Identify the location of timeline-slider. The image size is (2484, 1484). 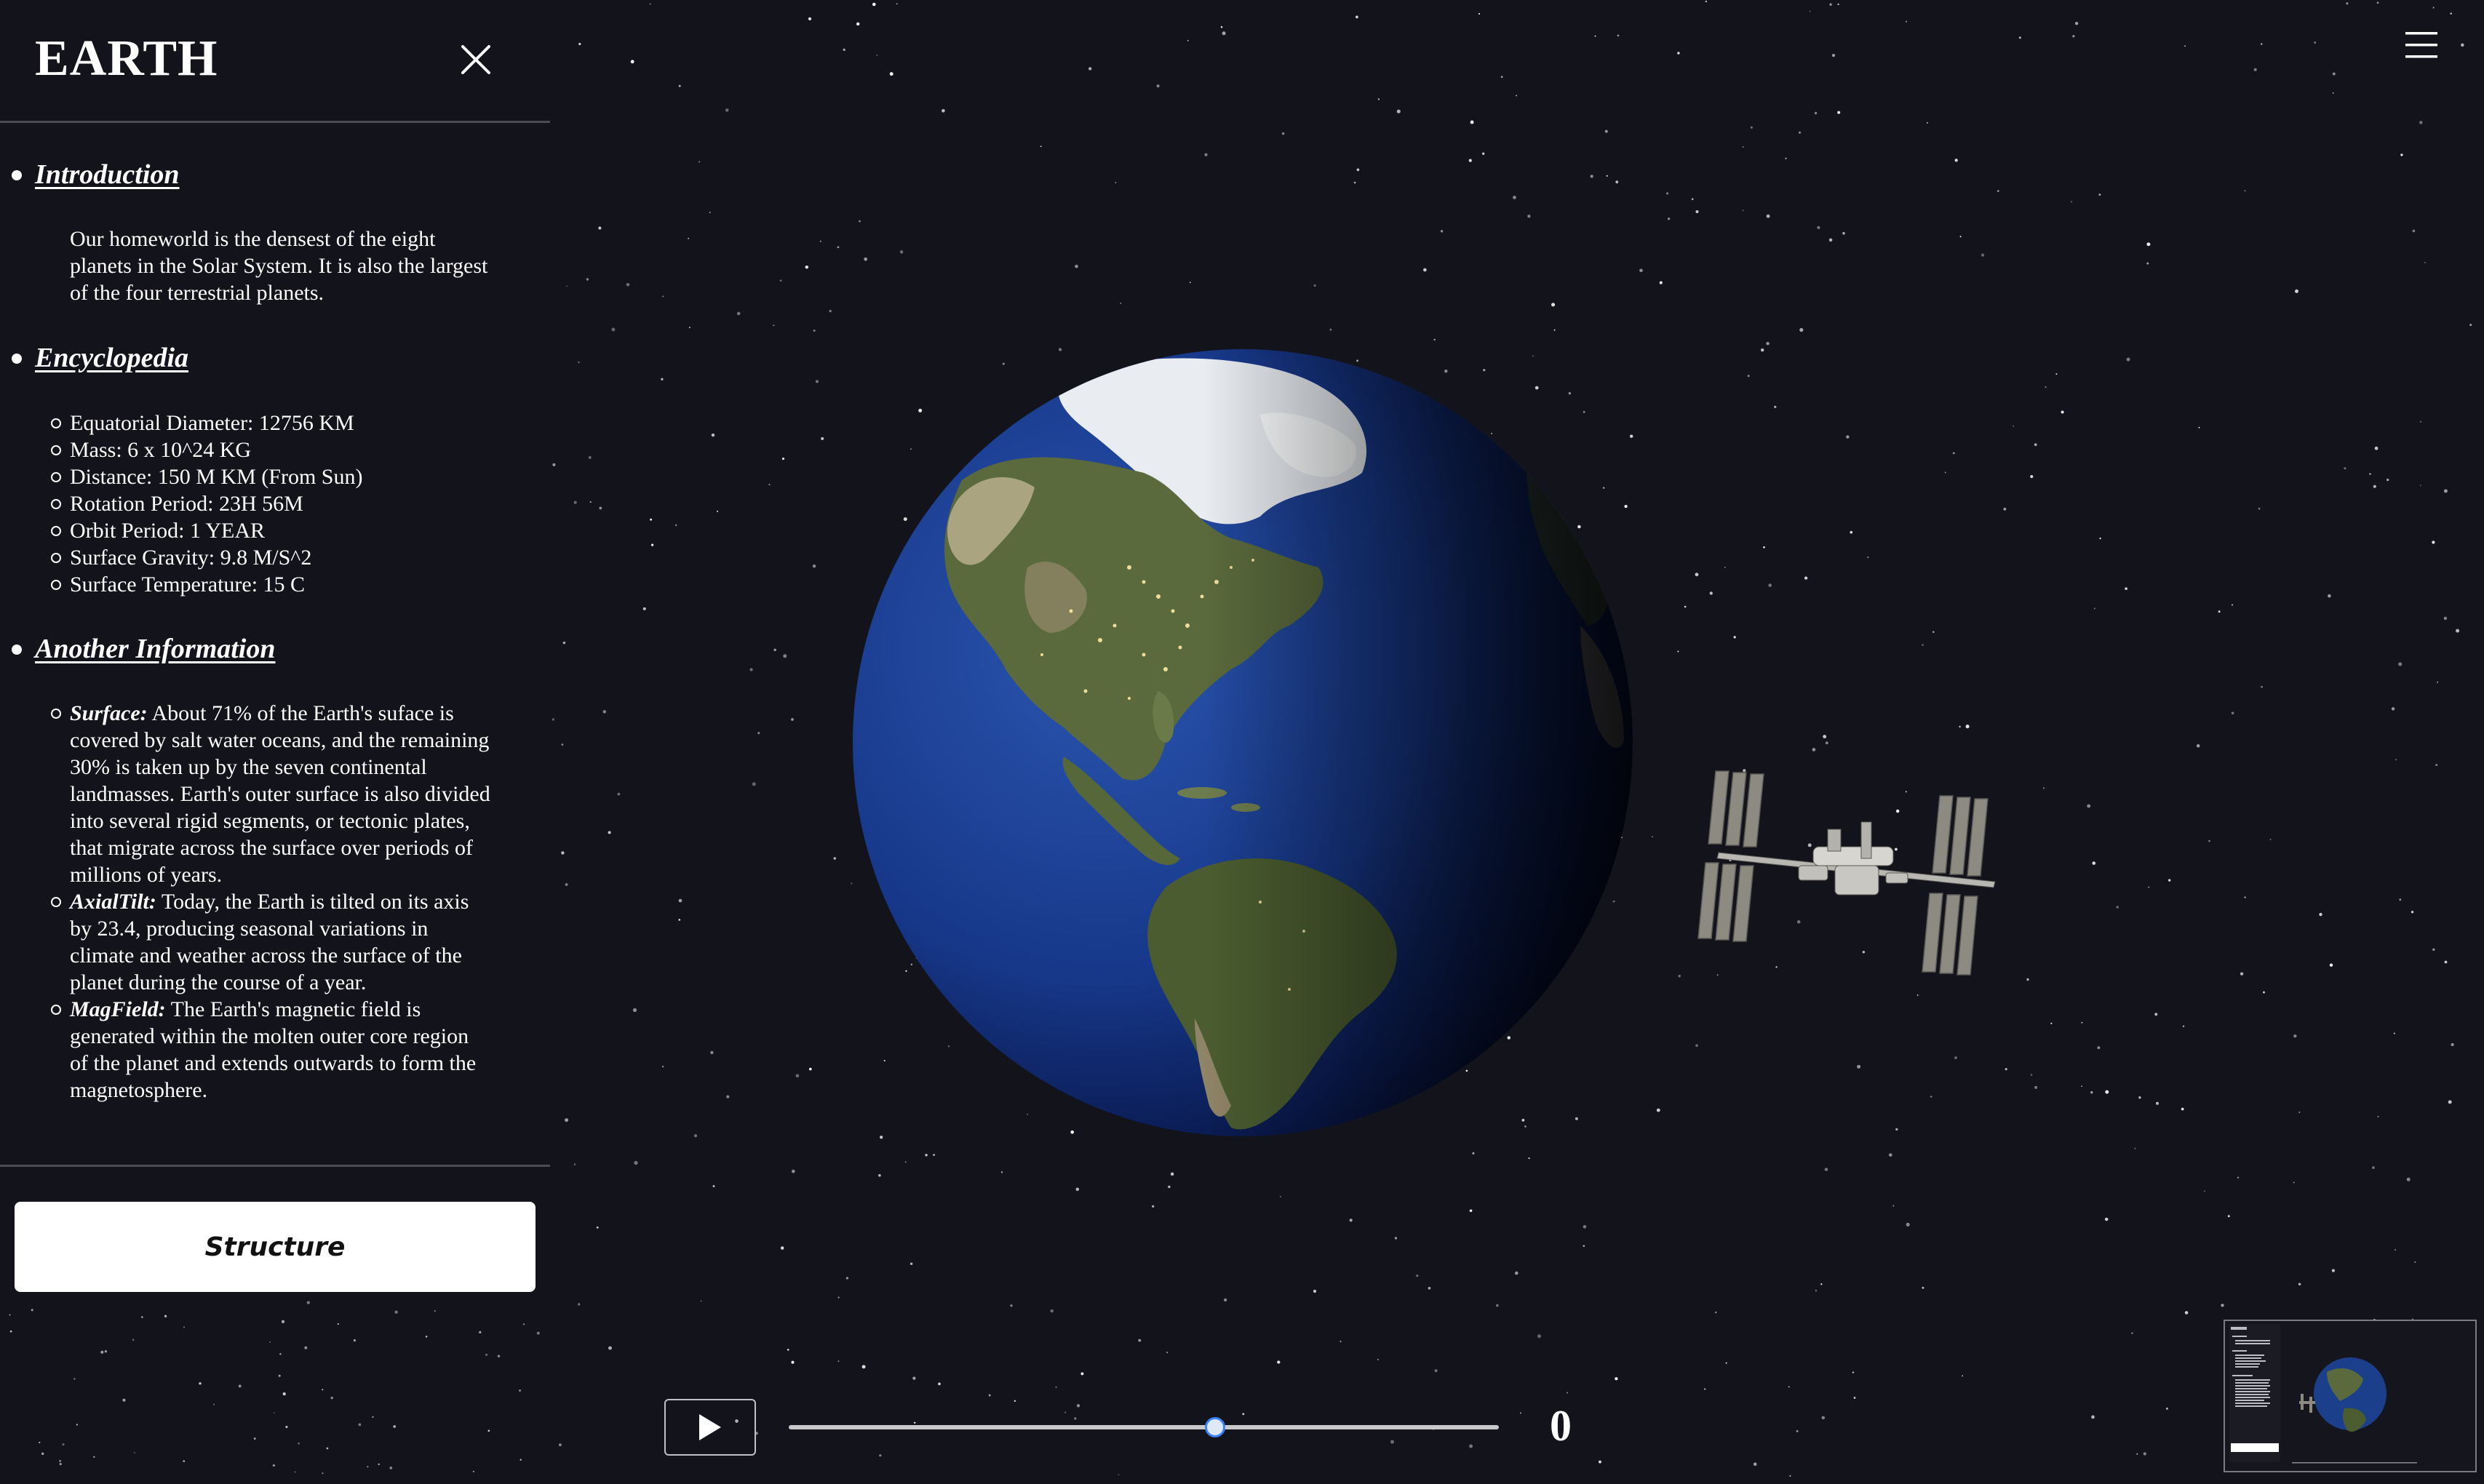
(1144, 1427).